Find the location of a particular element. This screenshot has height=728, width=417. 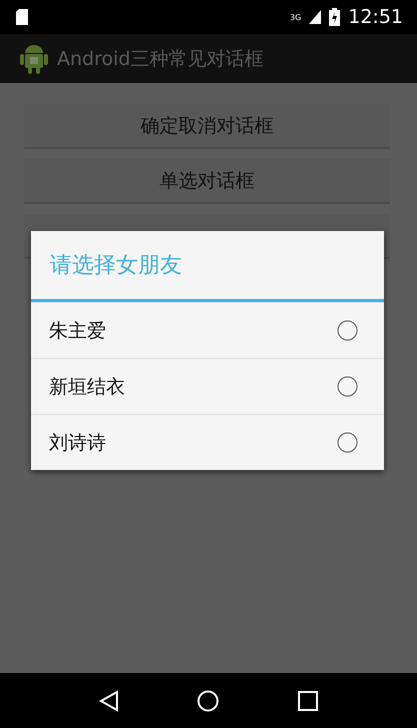

sd-card-icon is located at coordinates (22, 17).